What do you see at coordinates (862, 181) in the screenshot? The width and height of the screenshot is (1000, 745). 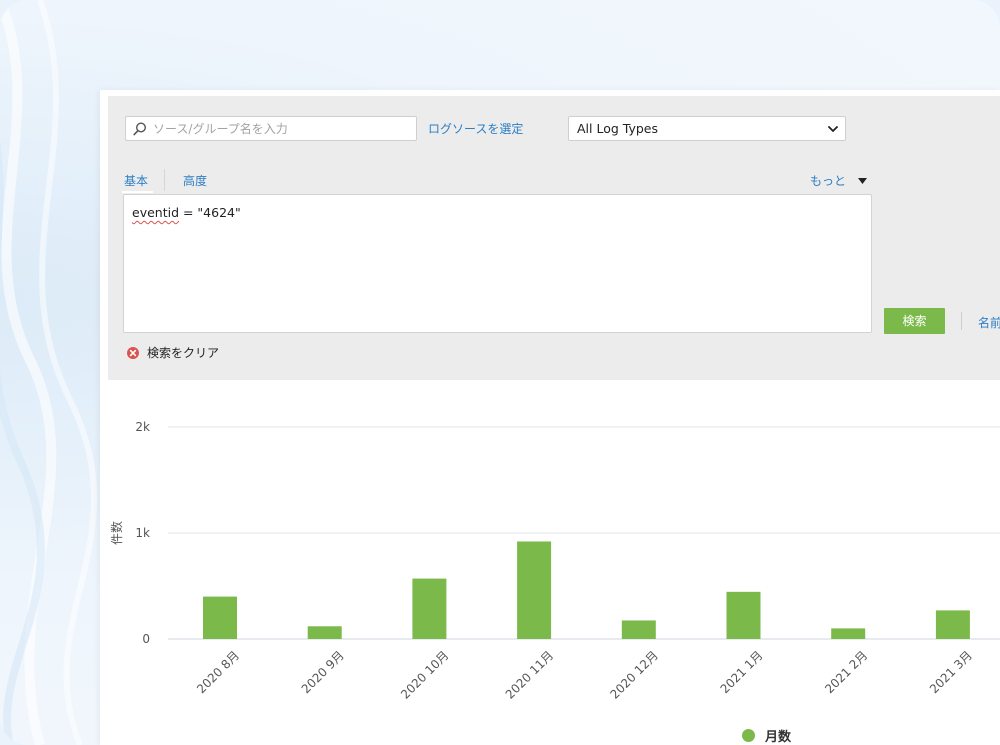 I see `caret-down-icon` at bounding box center [862, 181].